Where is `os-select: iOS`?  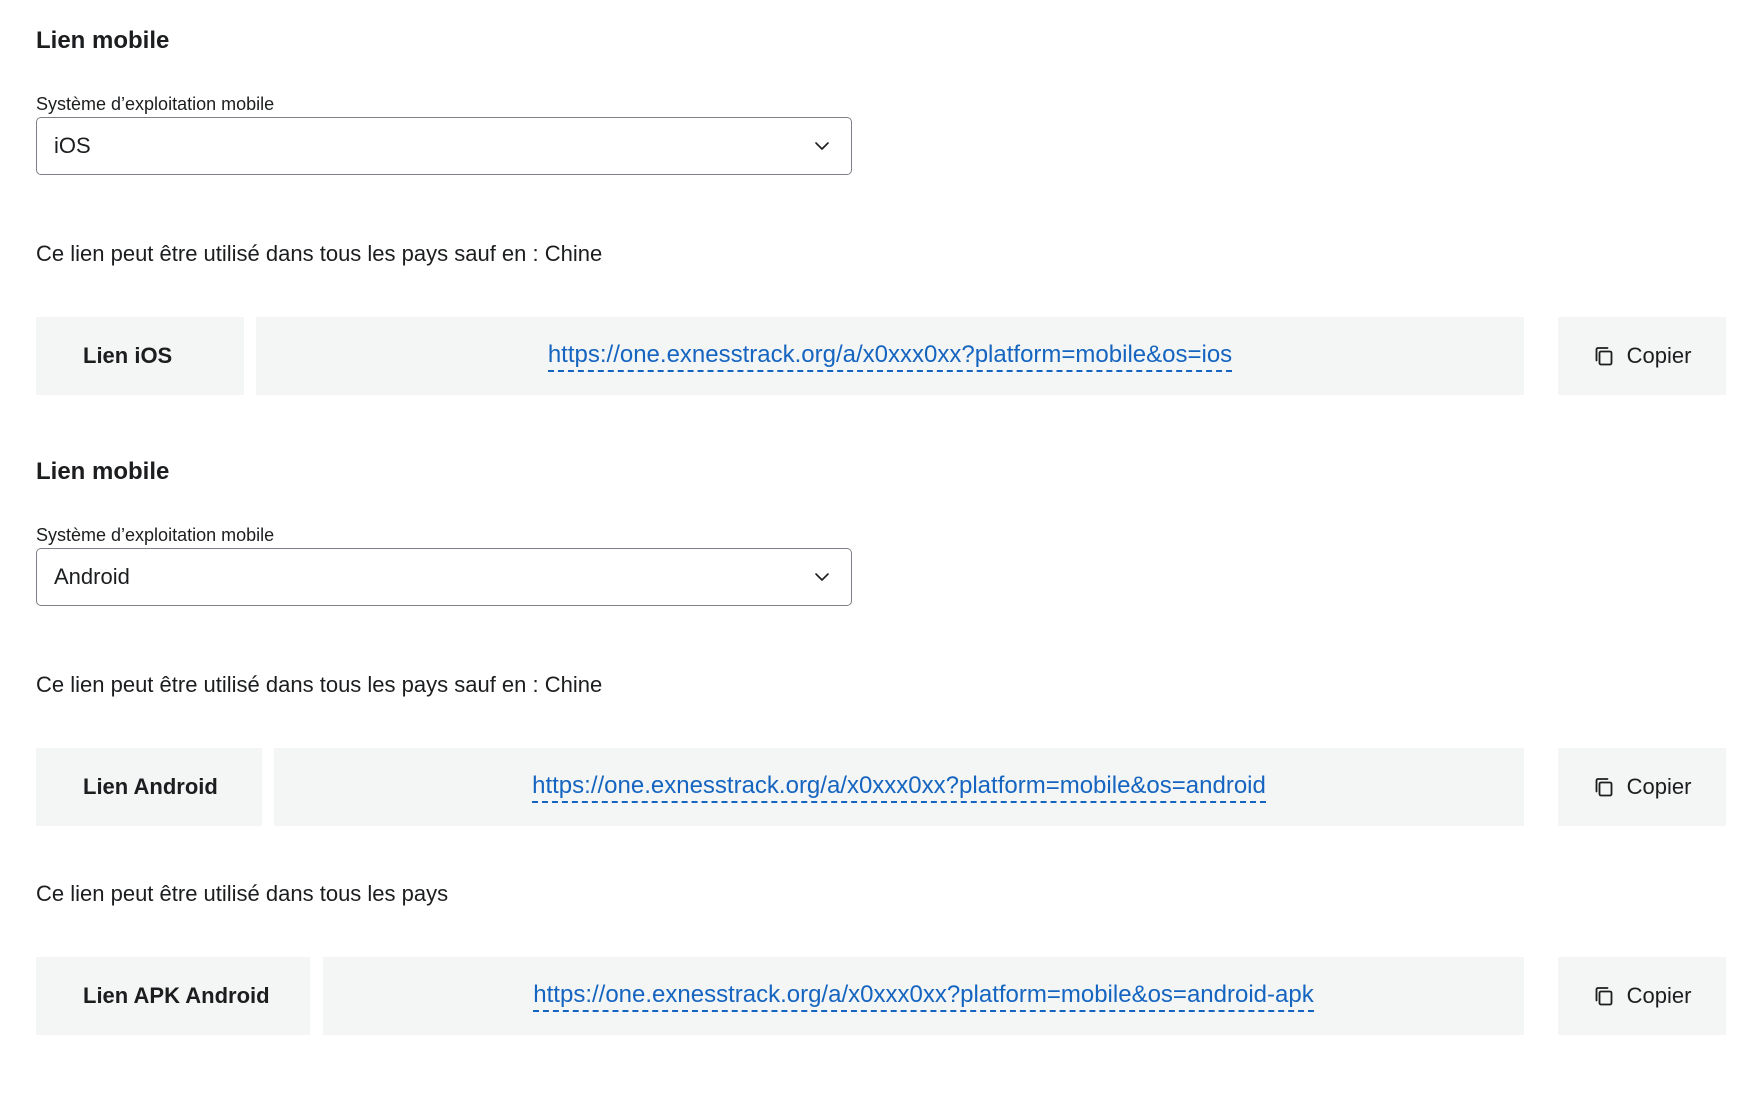
os-select: iOS is located at coordinates (444, 146).